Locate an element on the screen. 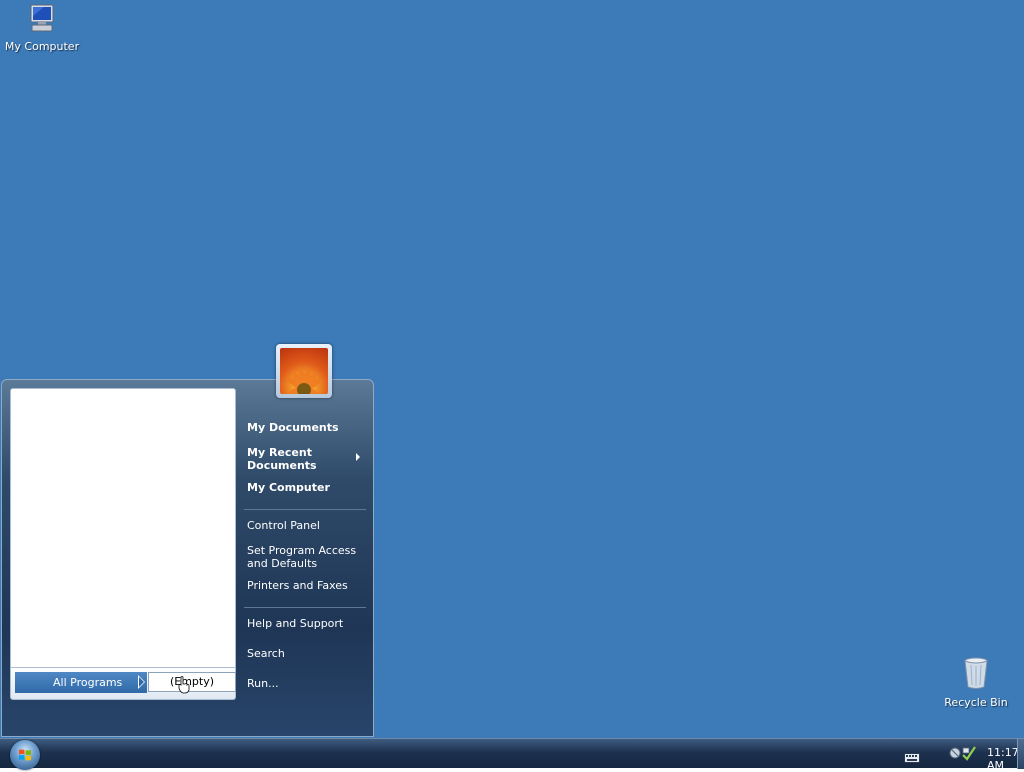  desktop-icon-label: Recycle Bin is located at coordinates (976, 702).